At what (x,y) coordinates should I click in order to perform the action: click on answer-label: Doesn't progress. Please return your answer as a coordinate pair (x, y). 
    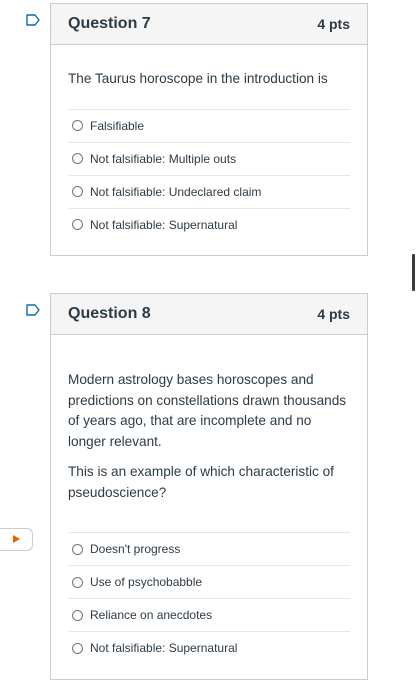
    Looking at the image, I should click on (135, 549).